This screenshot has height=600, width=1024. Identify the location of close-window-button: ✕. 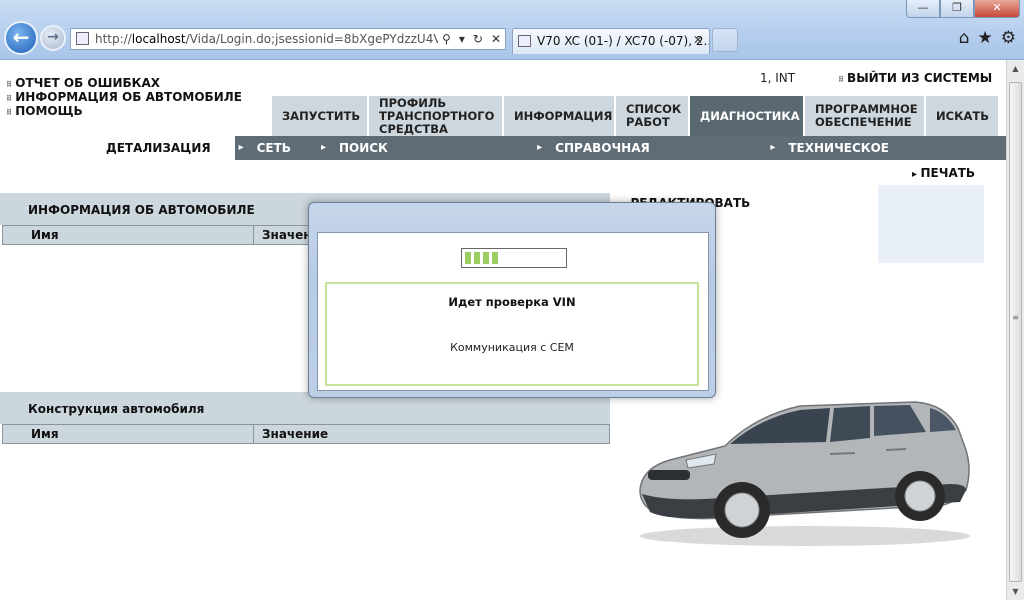
(997, 9).